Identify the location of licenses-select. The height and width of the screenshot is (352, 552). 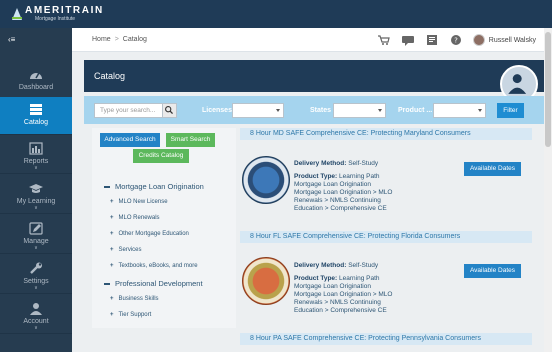
(258, 110).